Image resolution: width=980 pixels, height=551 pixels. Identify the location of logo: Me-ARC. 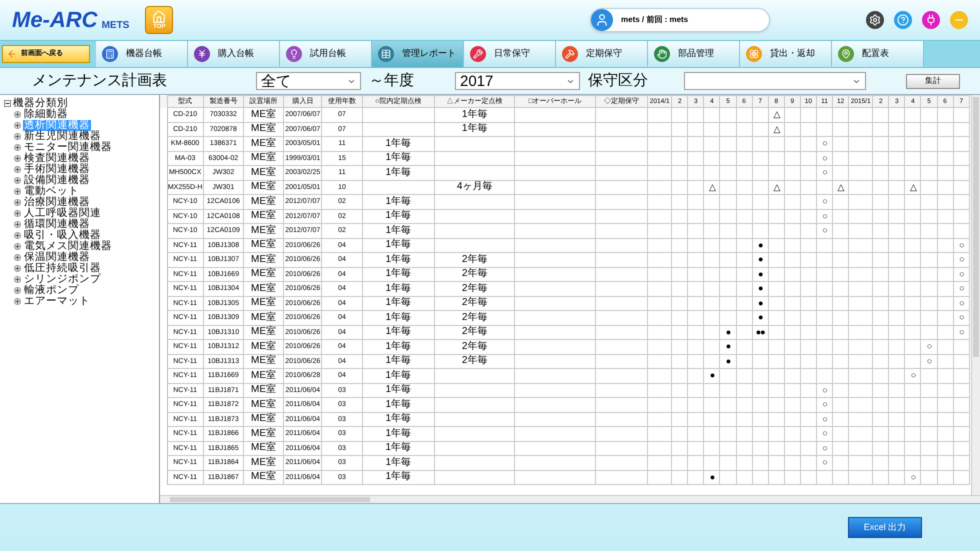
(55, 20).